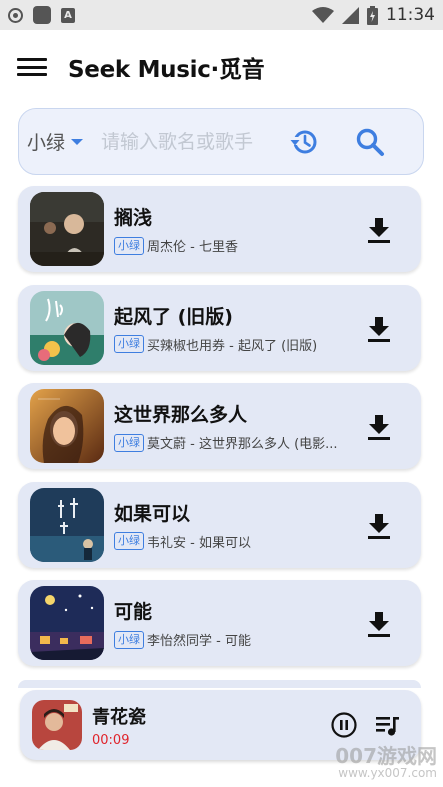 The image size is (443, 787). What do you see at coordinates (219, 524) in the screenshot?
I see `song-item: 如果可以 小绿 韦礼安 - 如果可以` at bounding box center [219, 524].